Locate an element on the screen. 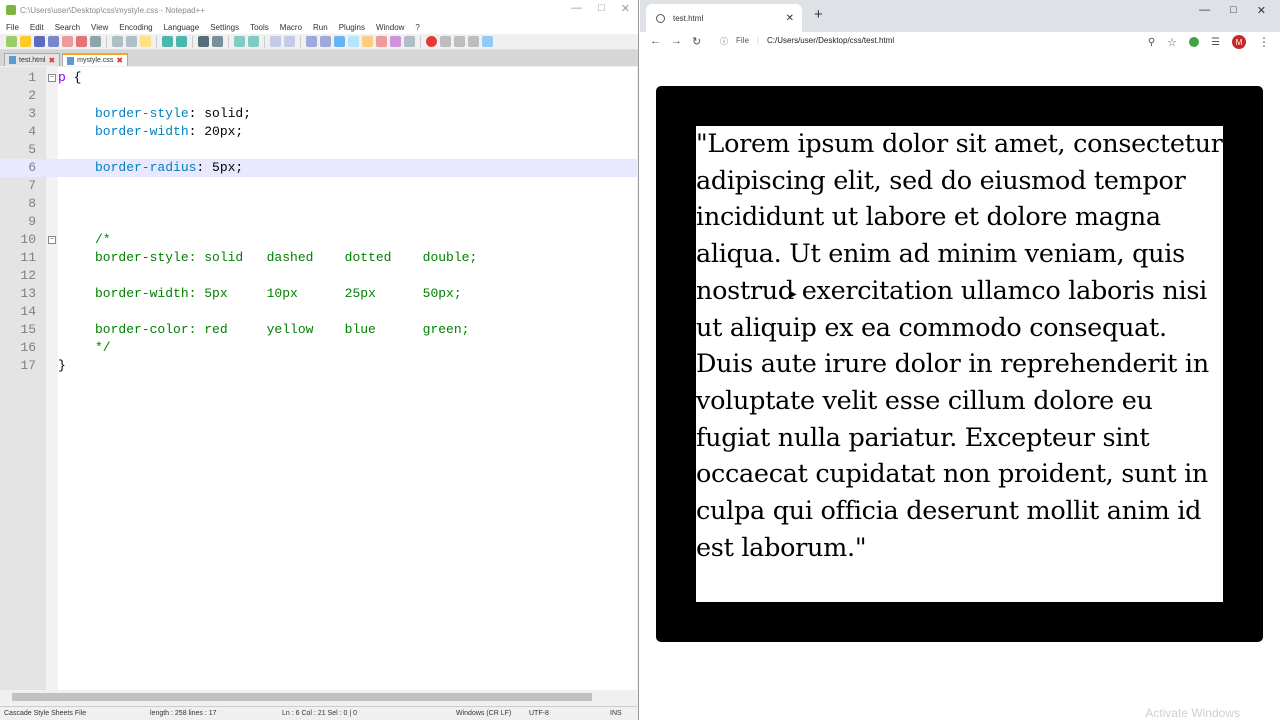  reload-icon: ↻ is located at coordinates (696, 41).